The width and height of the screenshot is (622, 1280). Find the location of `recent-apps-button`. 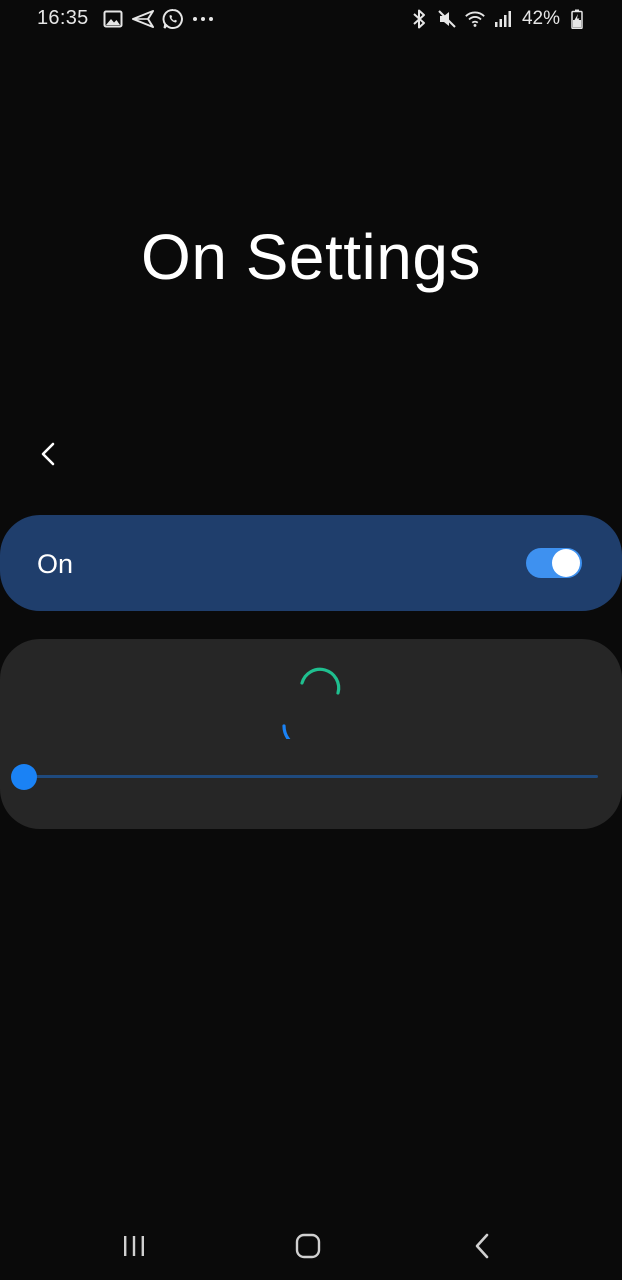

recent-apps-button is located at coordinates (134, 1246).